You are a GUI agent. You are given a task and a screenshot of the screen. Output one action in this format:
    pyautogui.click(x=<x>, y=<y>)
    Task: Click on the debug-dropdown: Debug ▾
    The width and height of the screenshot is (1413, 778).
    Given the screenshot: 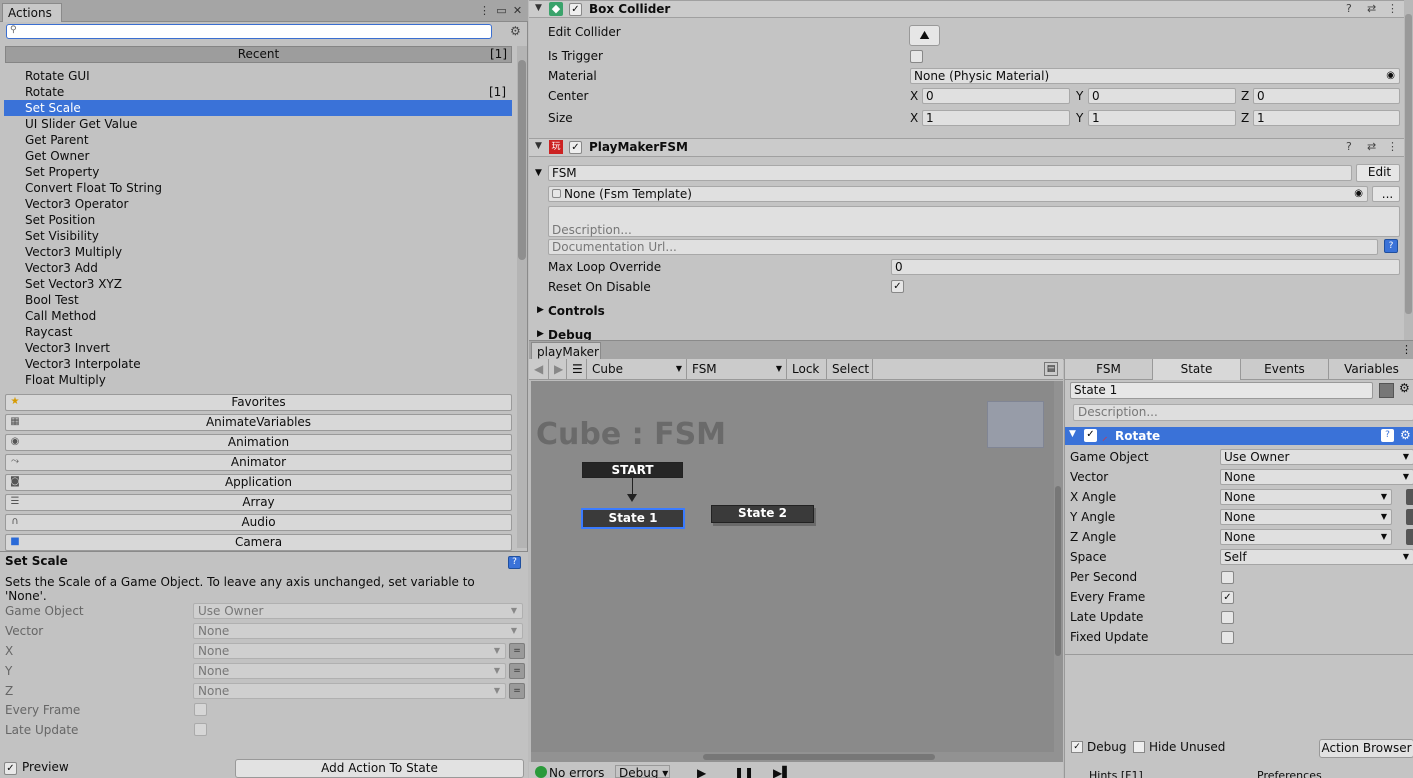 What is the action you would take?
    pyautogui.click(x=642, y=771)
    